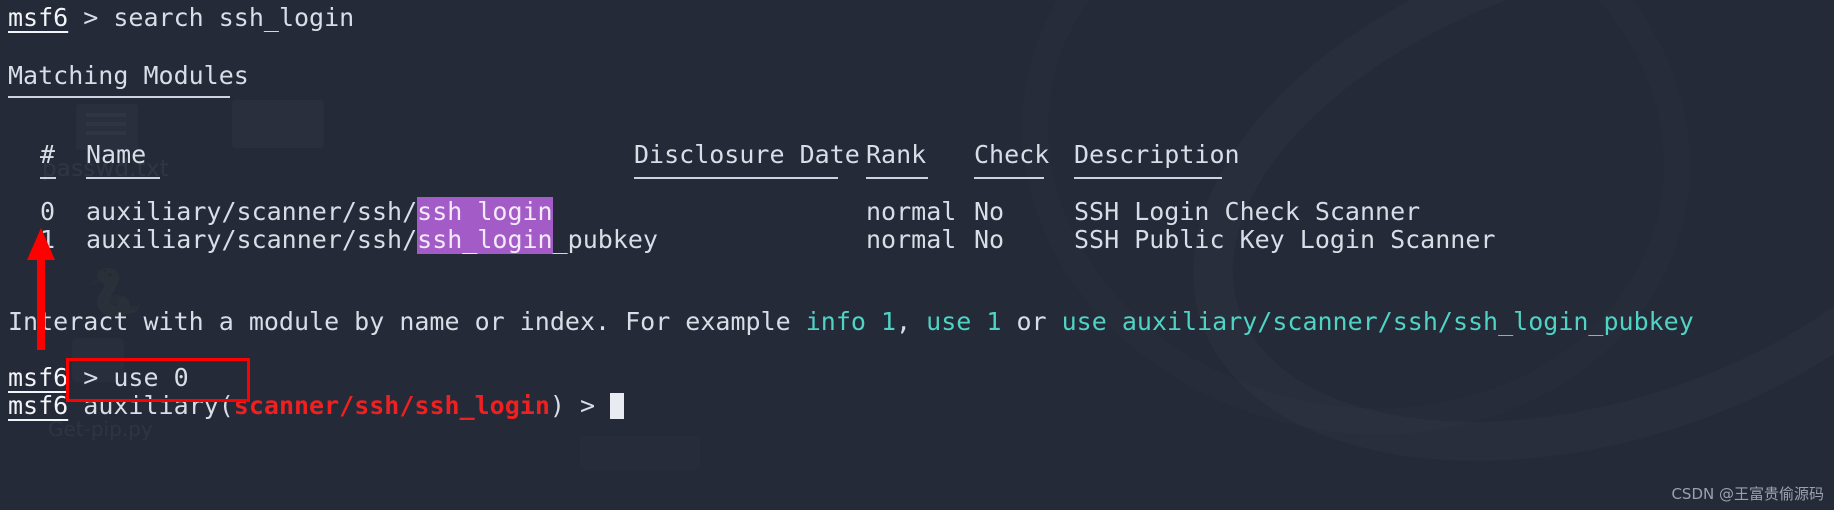 Image resolution: width=1834 pixels, height=510 pixels. Describe the element at coordinates (640, 453) in the screenshot. I see `background-faint-block` at that location.